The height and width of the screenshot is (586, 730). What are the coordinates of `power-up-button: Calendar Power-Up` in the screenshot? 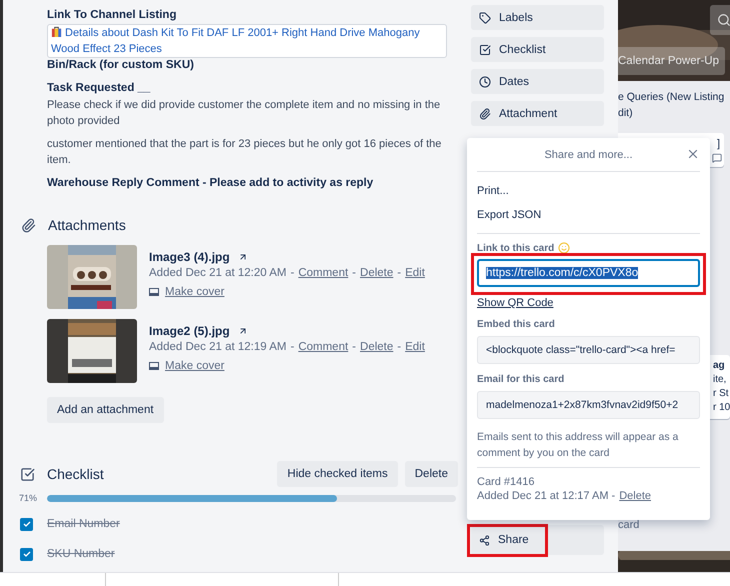 It's located at (671, 61).